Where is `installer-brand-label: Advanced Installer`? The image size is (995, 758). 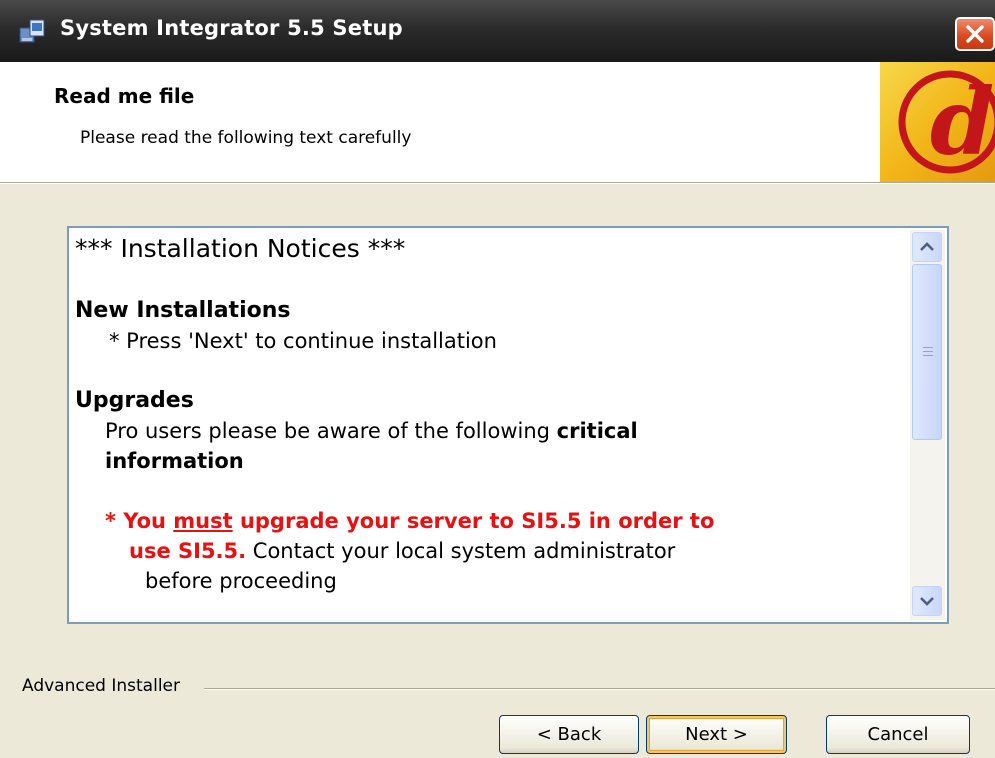
installer-brand-label: Advanced Installer is located at coordinates (104, 686).